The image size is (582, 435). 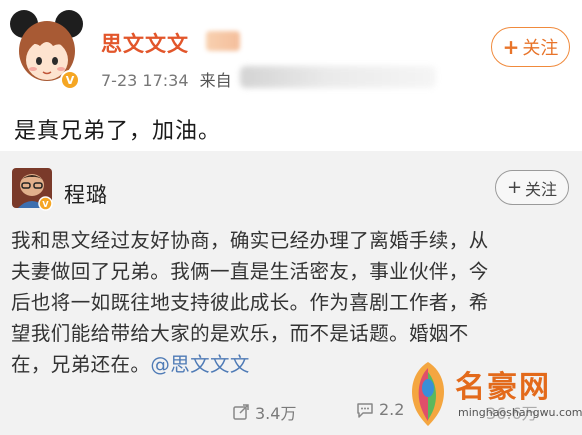 What do you see at coordinates (338, 77) in the screenshot?
I see `post-source-blurred` at bounding box center [338, 77].